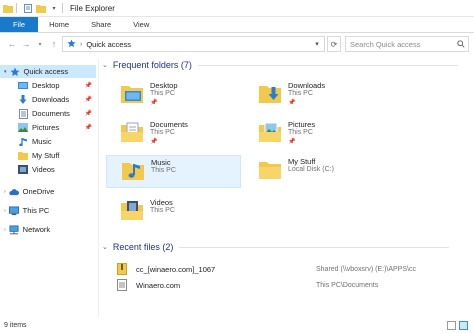  What do you see at coordinates (302, 161) in the screenshot?
I see `folder-name: My Stuff` at bounding box center [302, 161].